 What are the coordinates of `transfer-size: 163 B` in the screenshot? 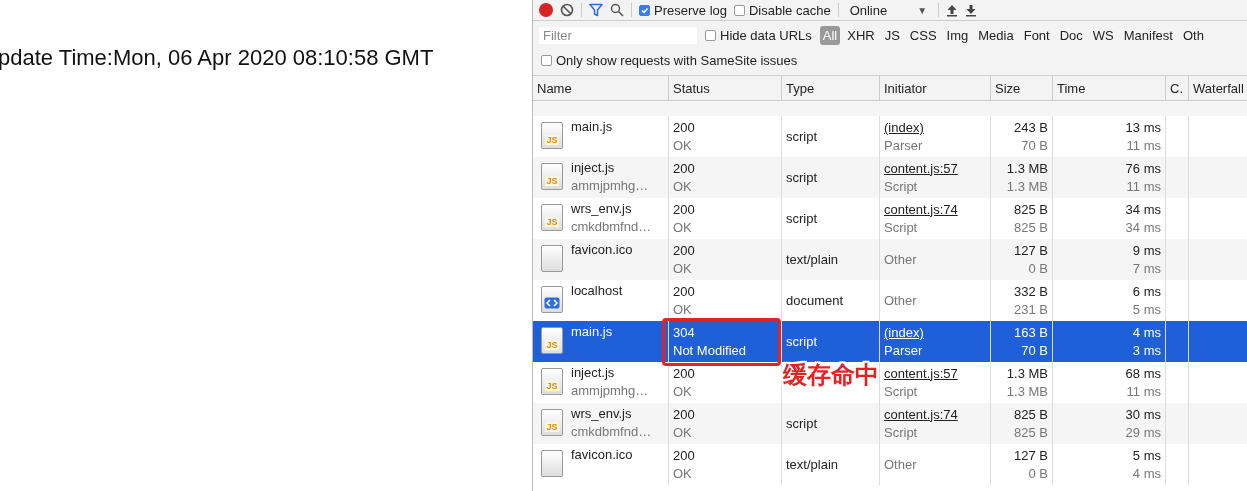 It's located at (1031, 332).